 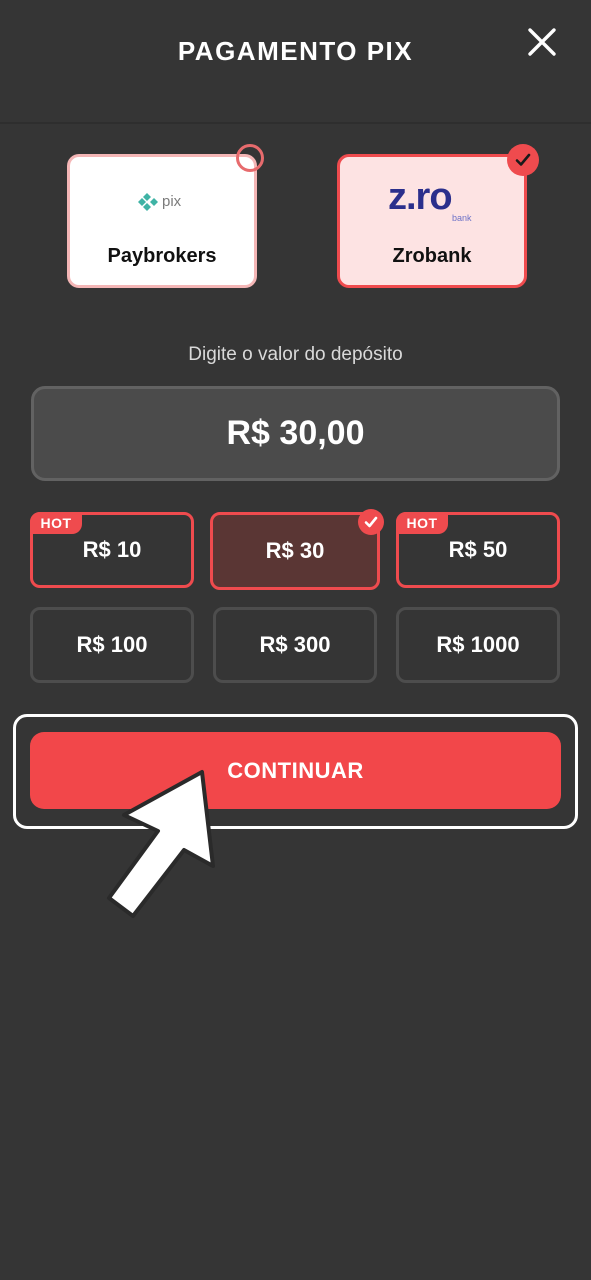 I want to click on zrobank-logo: z.ro bank, so click(x=430, y=199).